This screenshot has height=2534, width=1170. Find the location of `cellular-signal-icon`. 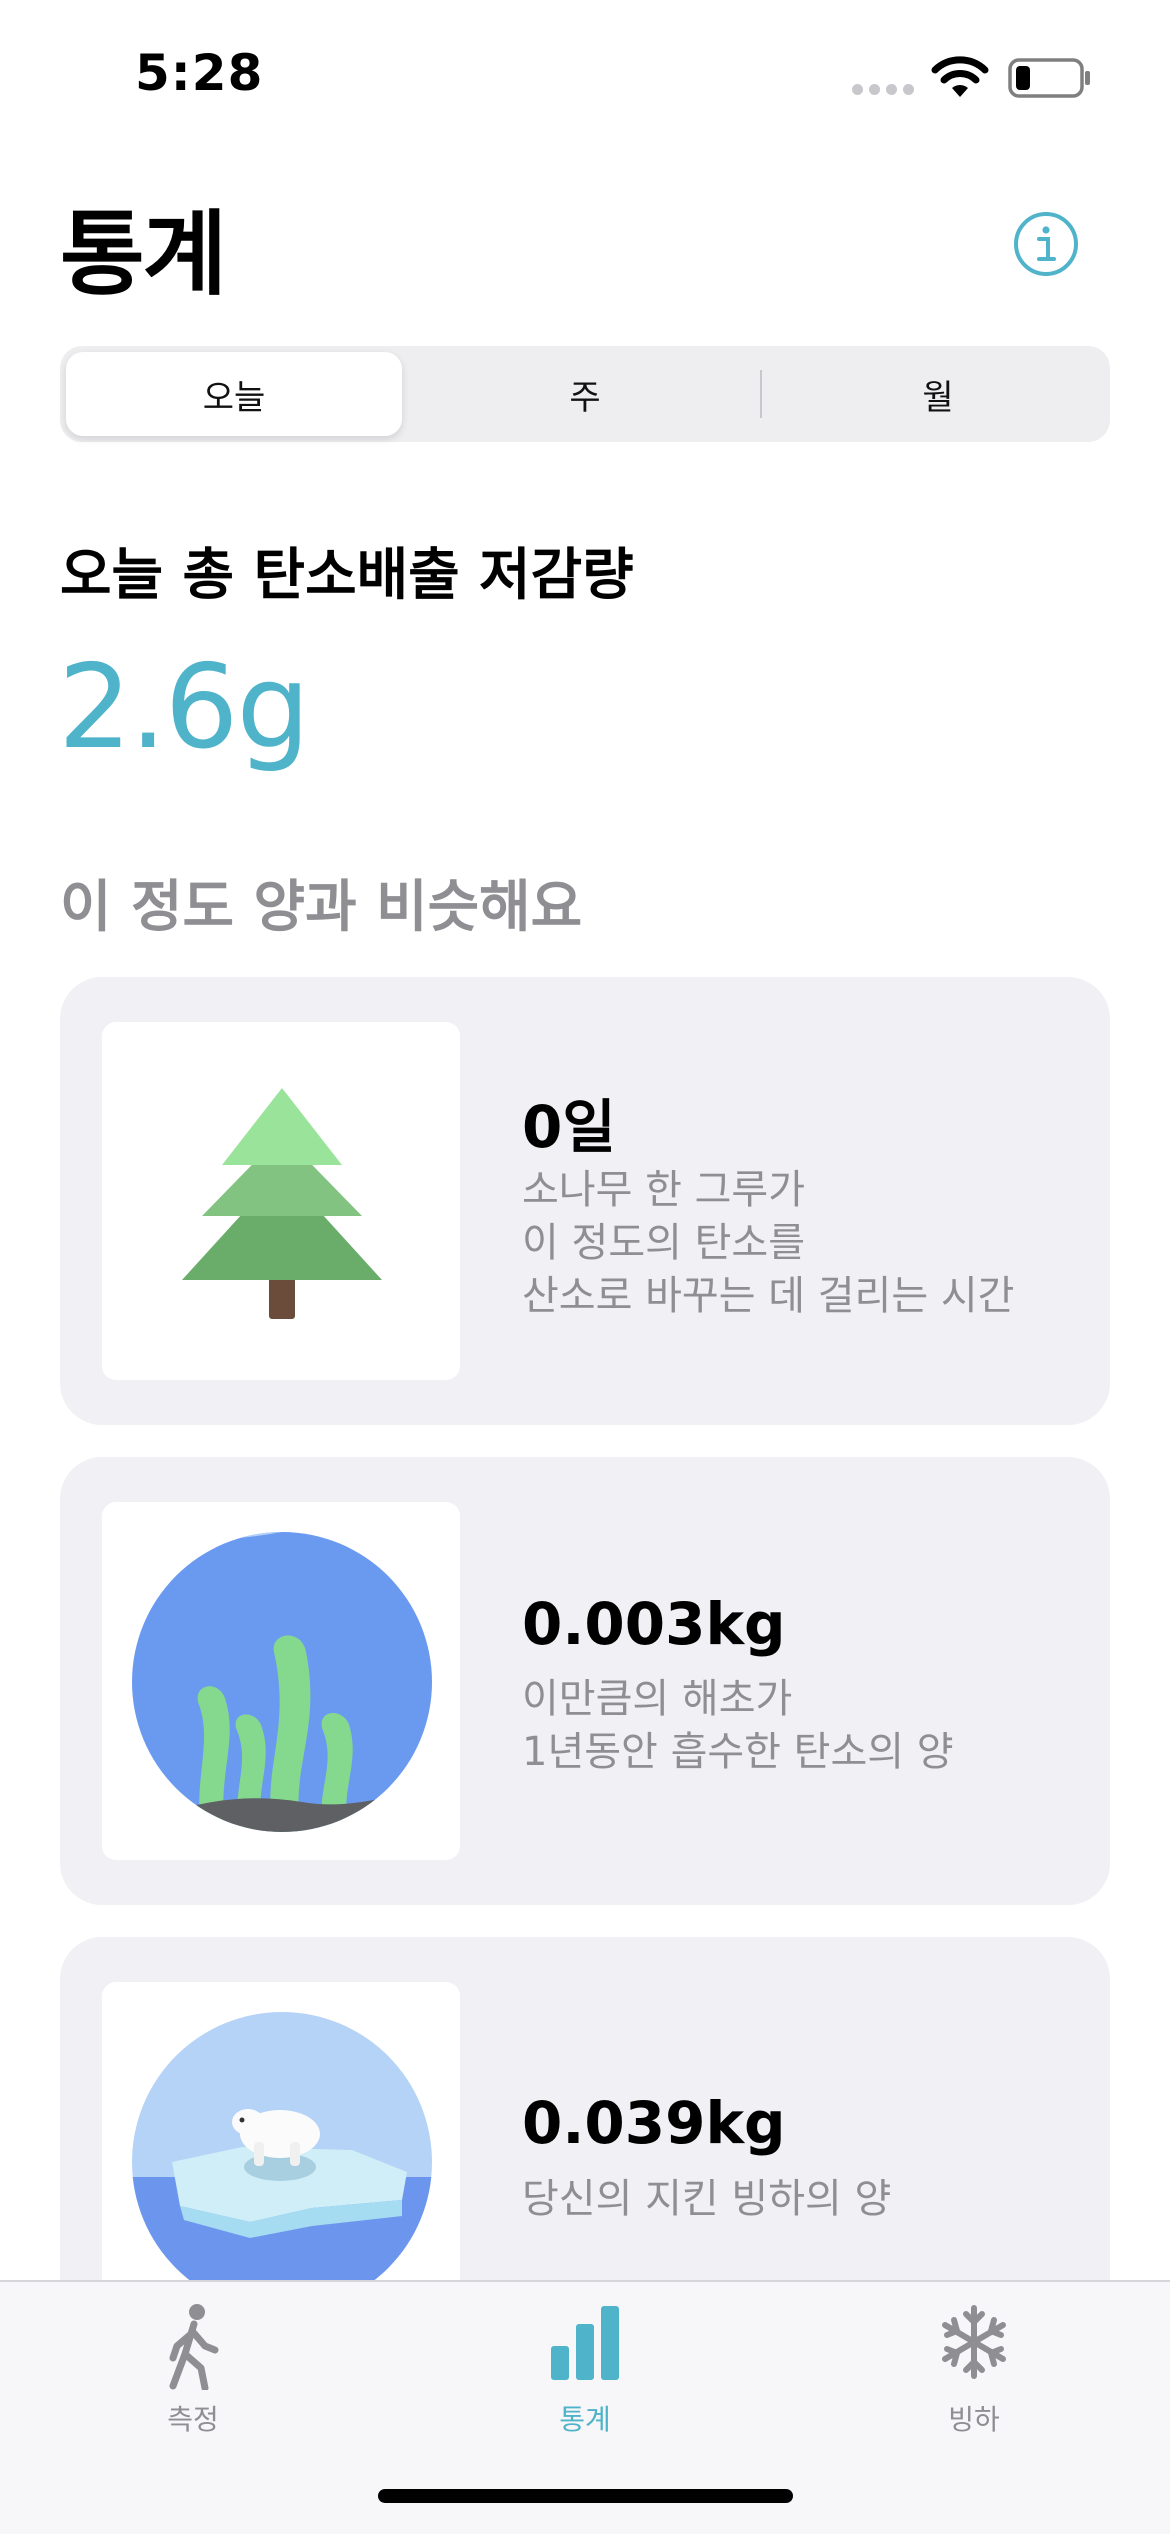

cellular-signal-icon is located at coordinates (883, 89).